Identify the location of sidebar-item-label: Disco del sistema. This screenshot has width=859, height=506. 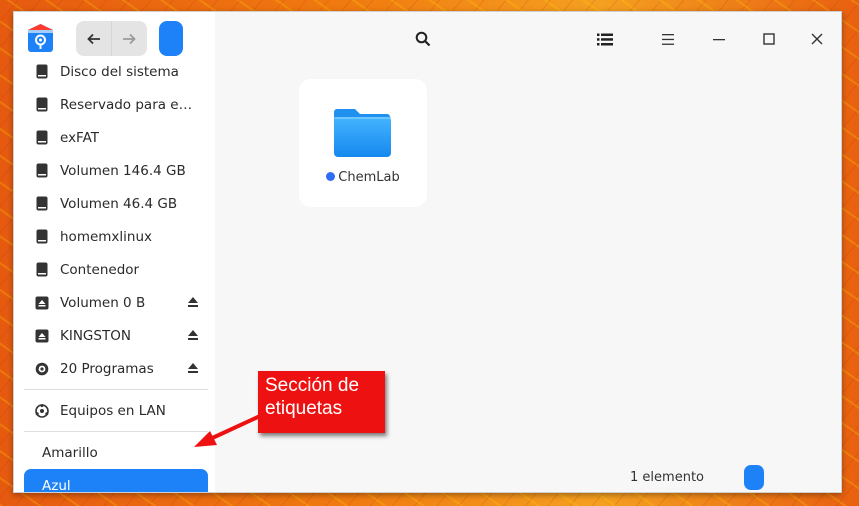
(119, 71).